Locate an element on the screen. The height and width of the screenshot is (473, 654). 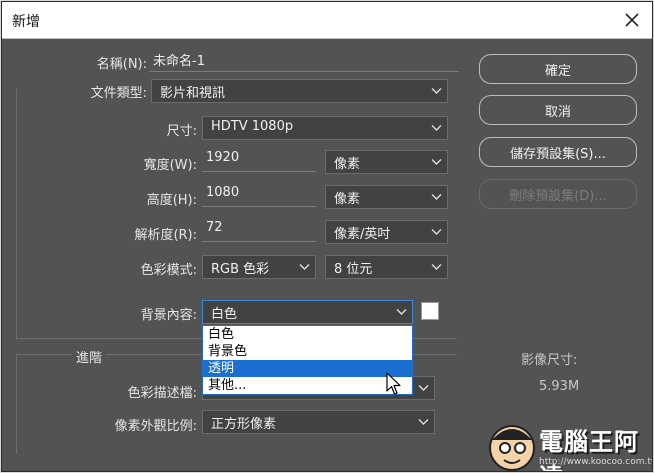
ok-button: 確定 is located at coordinates (558, 69).